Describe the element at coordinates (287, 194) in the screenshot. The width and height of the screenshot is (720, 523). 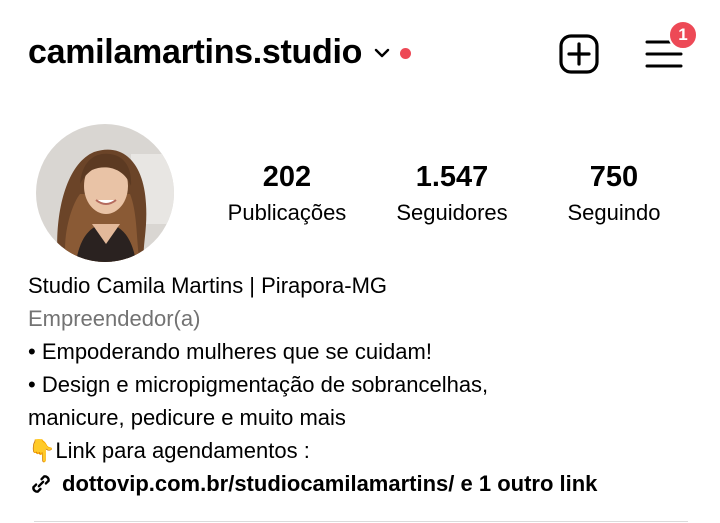
I see `stat-posts: 202 Publicações` at that location.